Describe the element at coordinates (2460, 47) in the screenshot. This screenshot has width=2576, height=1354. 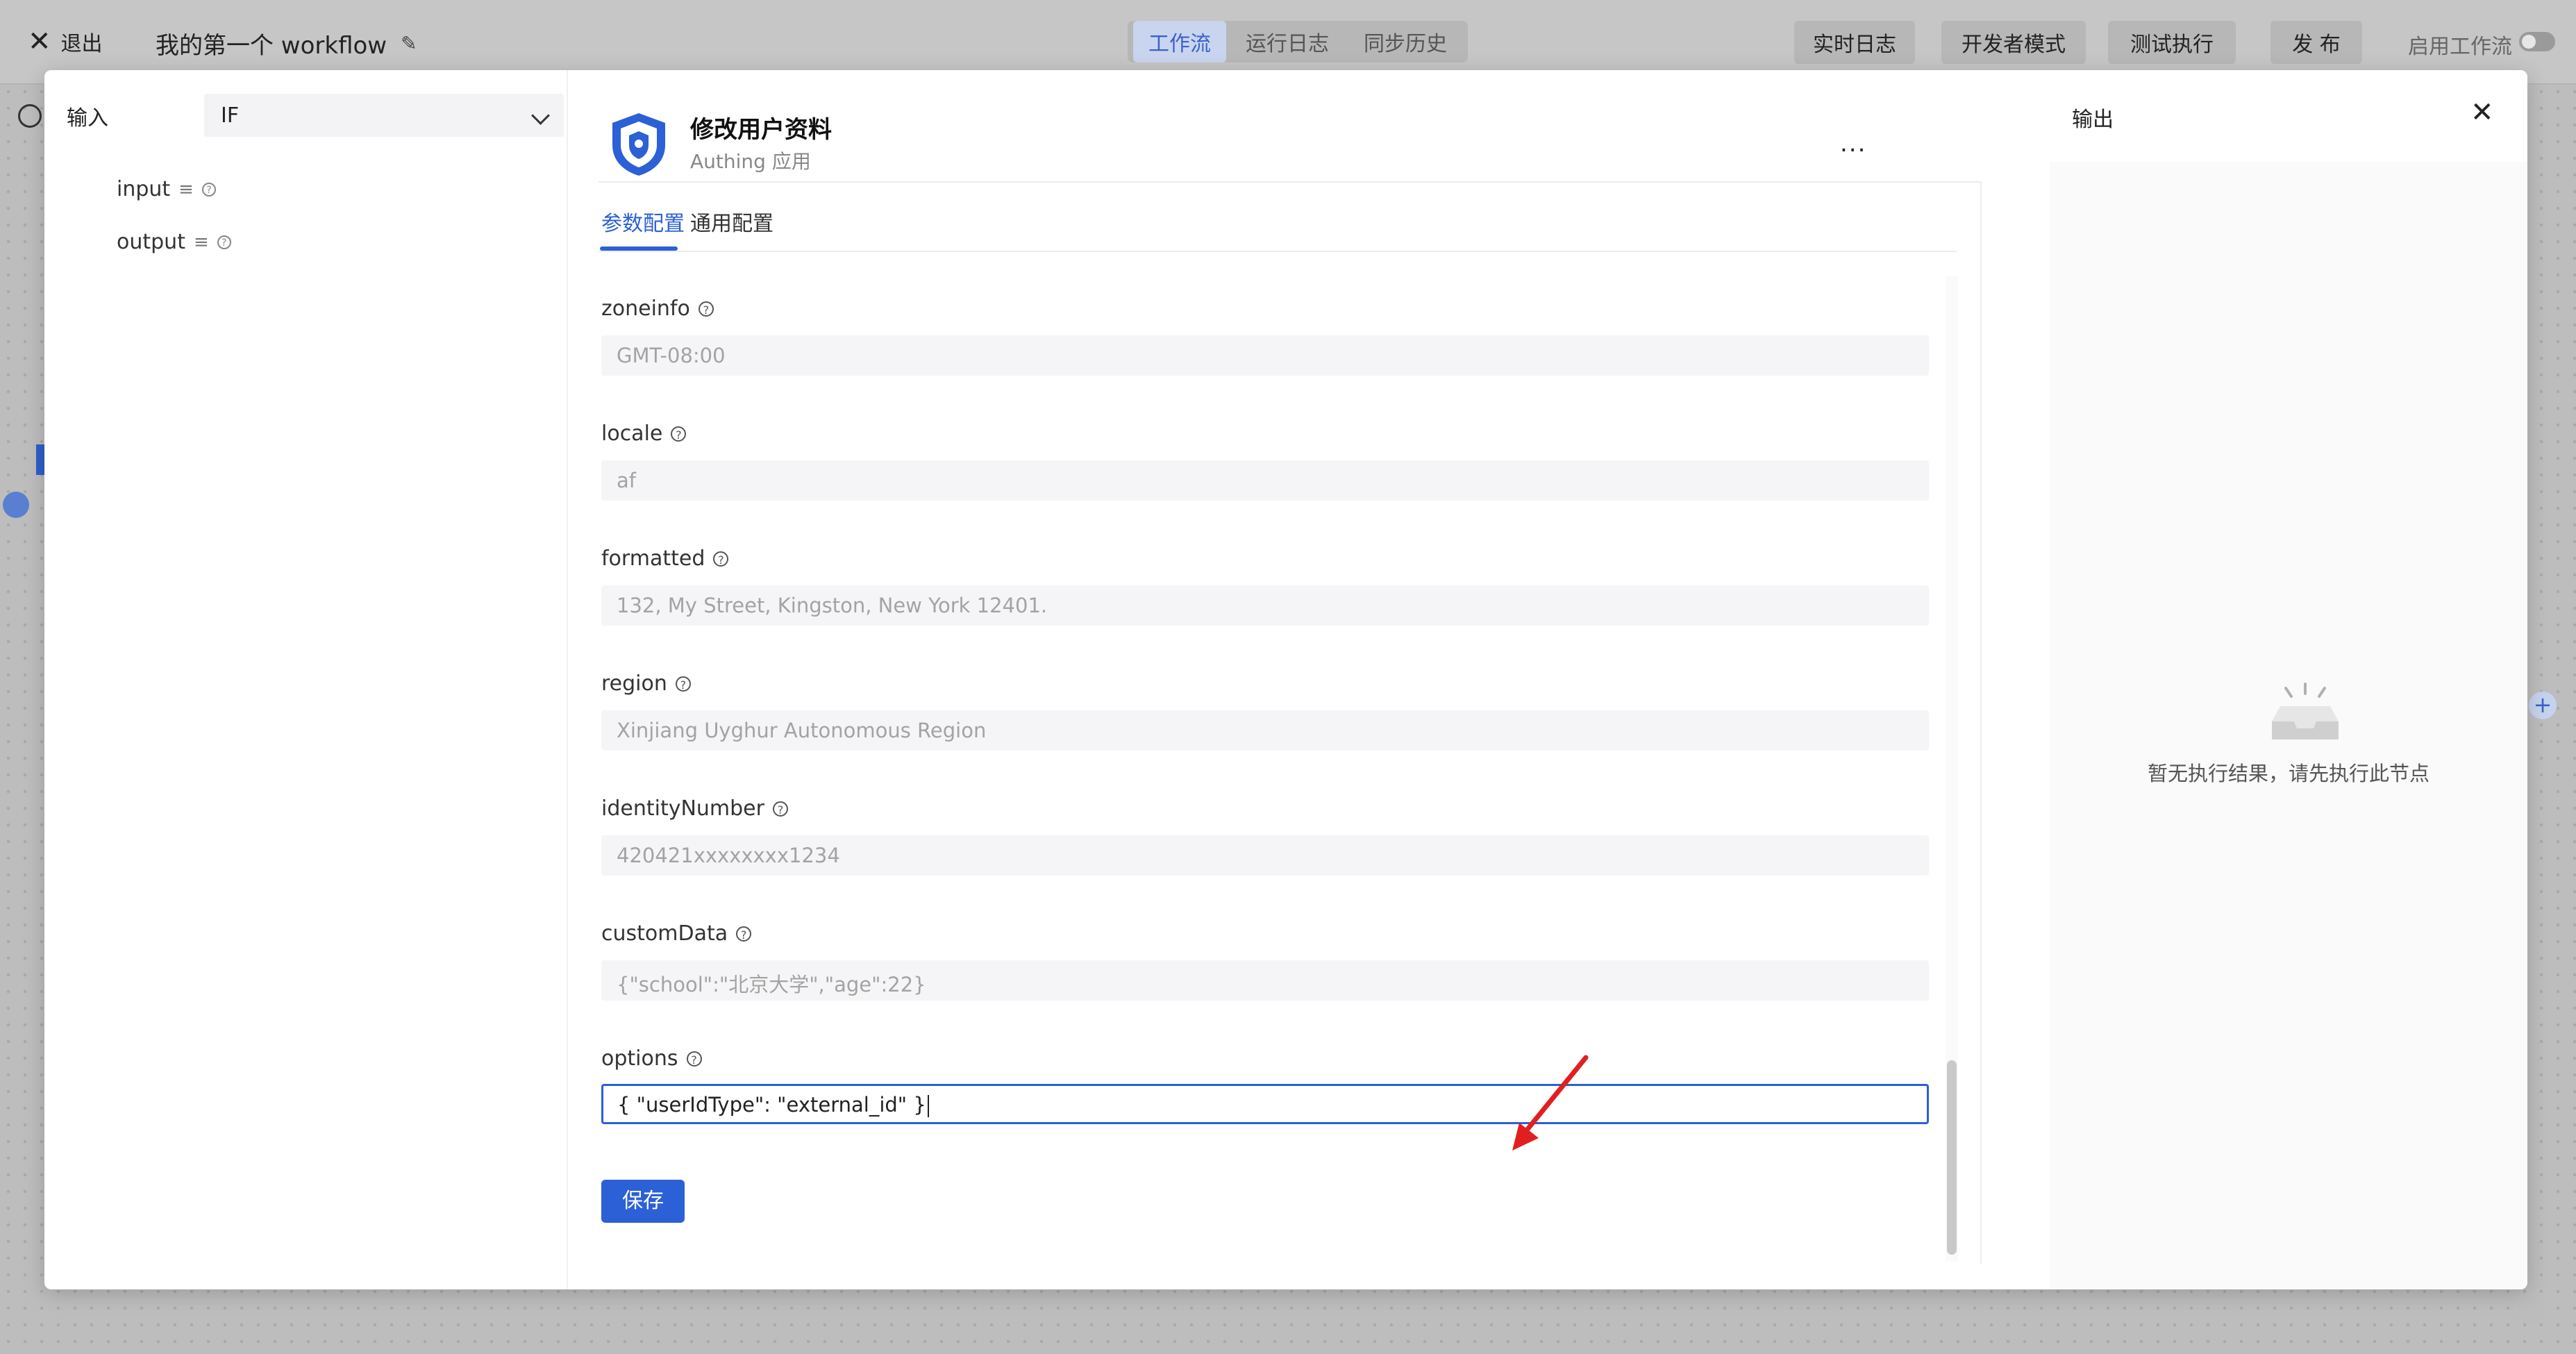
I see `enable-workflow-label: 启用工作流` at that location.